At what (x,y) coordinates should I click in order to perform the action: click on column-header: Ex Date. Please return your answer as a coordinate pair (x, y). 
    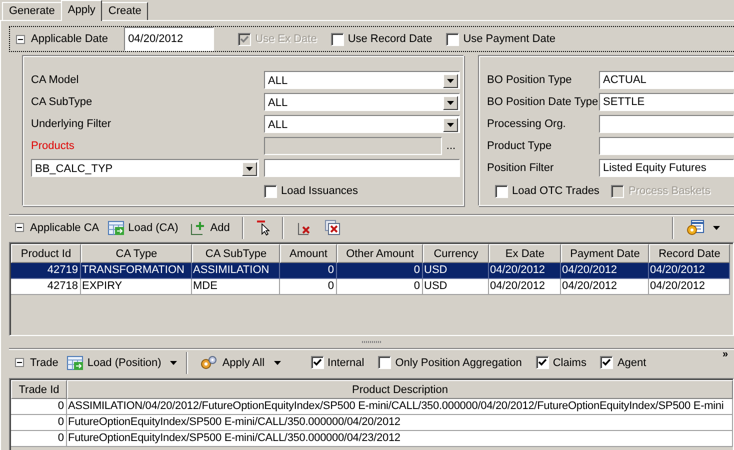
    Looking at the image, I should click on (525, 253).